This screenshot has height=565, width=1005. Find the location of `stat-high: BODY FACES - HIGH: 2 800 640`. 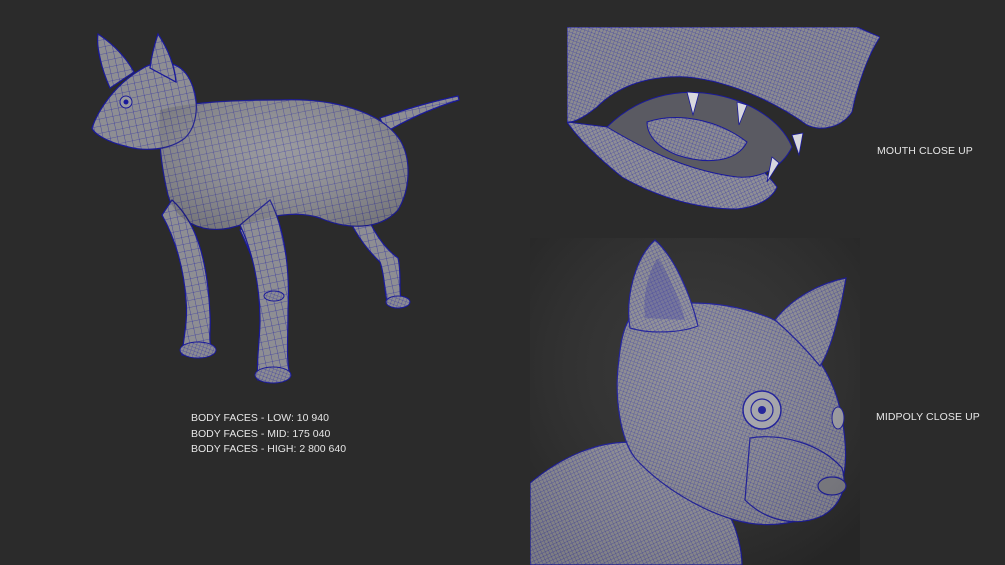

stat-high: BODY FACES - HIGH: 2 800 640 is located at coordinates (269, 449).